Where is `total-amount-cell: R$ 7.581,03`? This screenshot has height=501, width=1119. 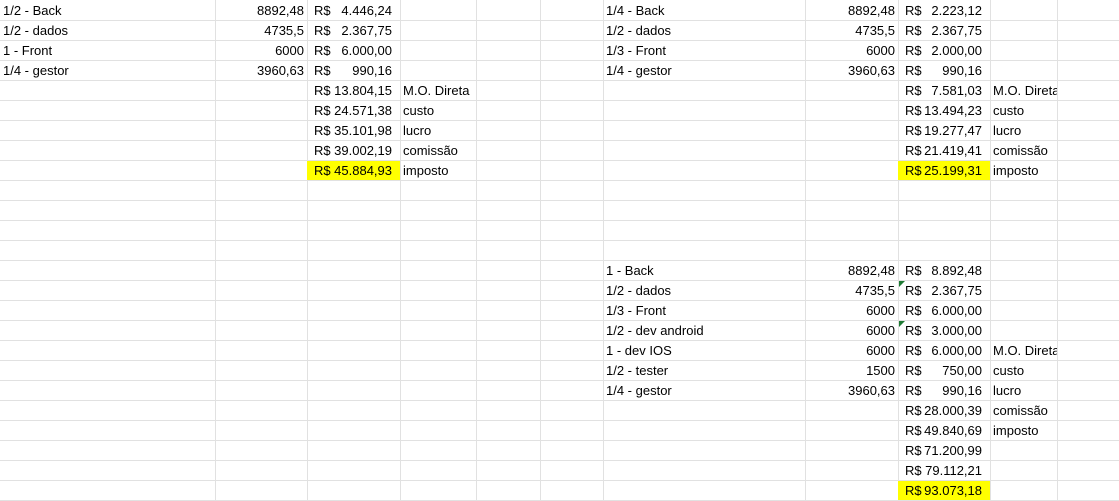 total-amount-cell: R$ 7.581,03 is located at coordinates (944, 90).